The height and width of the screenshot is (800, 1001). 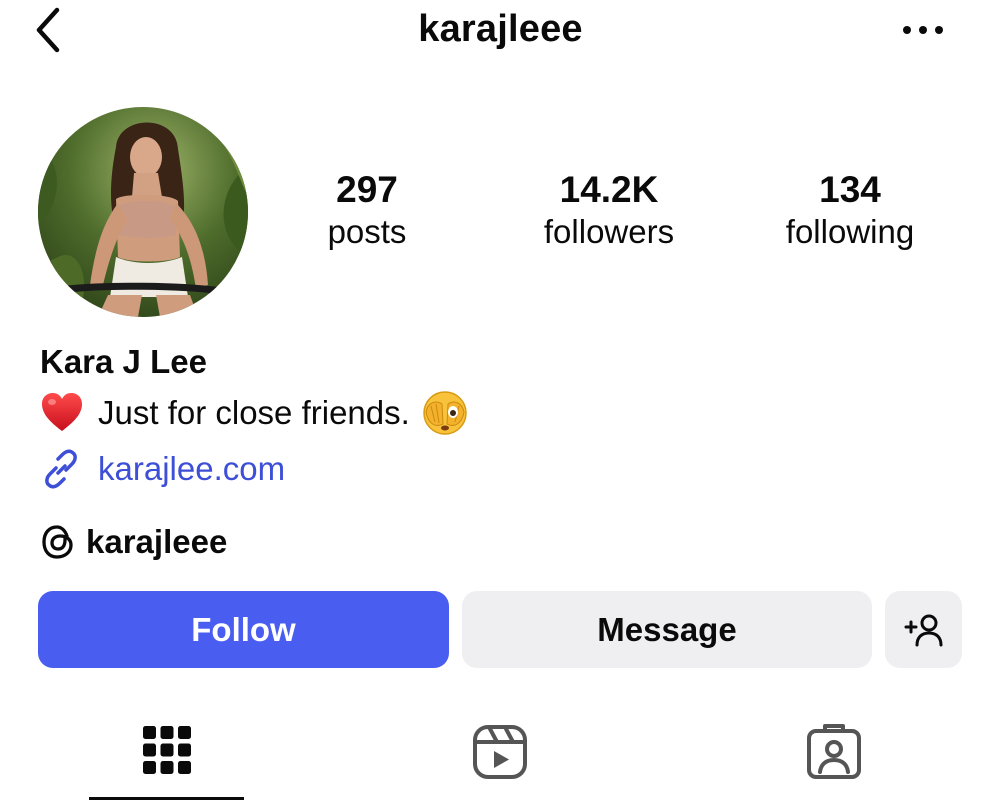 What do you see at coordinates (834, 751) in the screenshot?
I see `tagged-person-icon` at bounding box center [834, 751].